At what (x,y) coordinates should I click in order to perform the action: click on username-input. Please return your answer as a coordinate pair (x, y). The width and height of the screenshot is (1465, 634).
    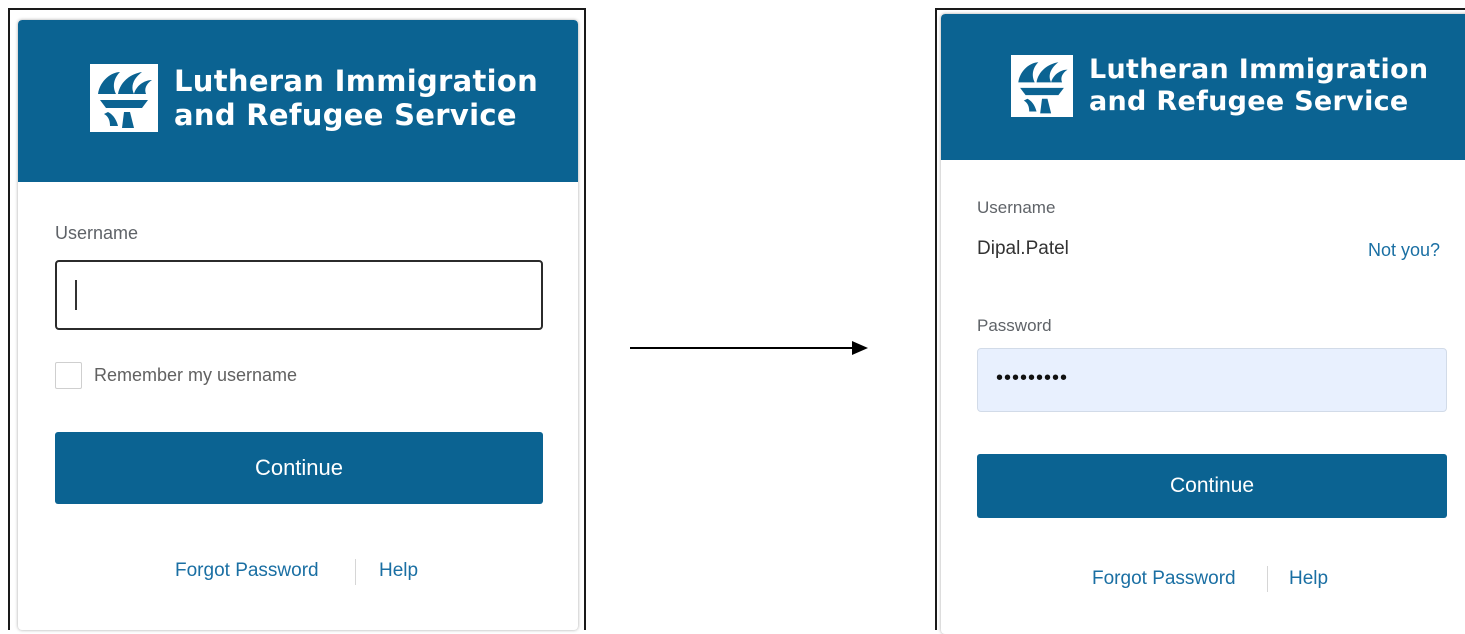
    Looking at the image, I should click on (299, 295).